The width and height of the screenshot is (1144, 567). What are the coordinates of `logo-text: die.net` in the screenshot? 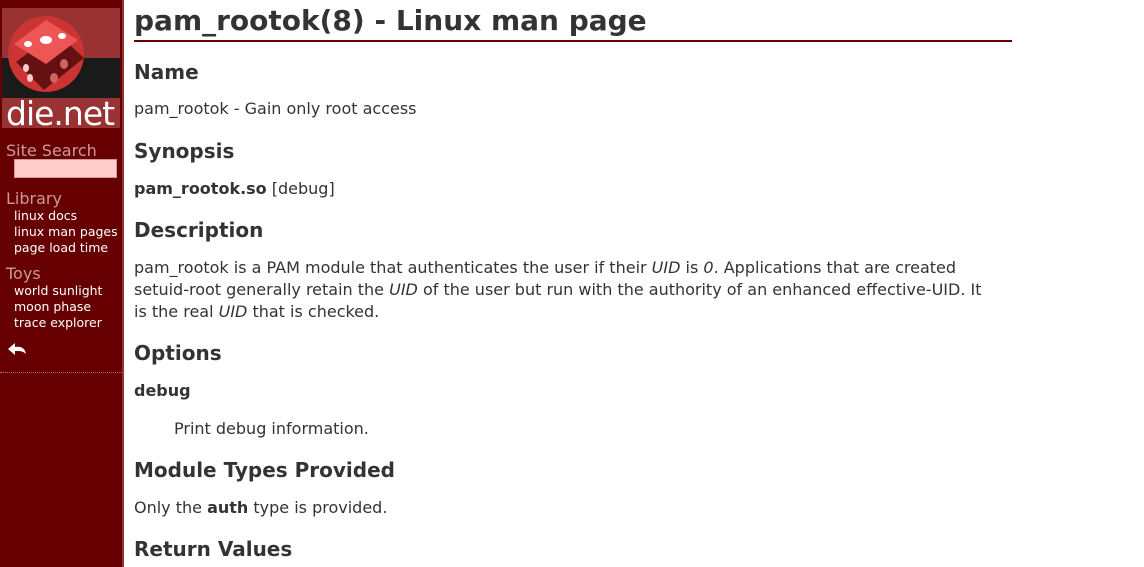 It's located at (60, 111).